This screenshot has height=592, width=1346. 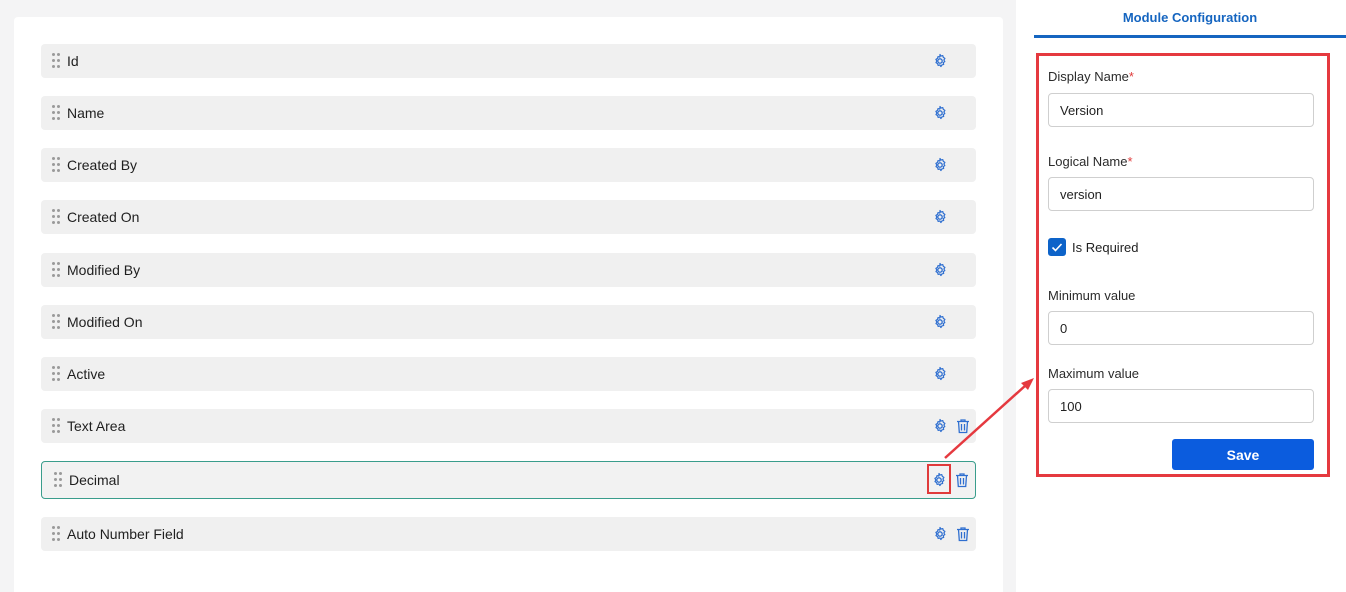 What do you see at coordinates (86, 374) in the screenshot?
I see `field-label: Active` at bounding box center [86, 374].